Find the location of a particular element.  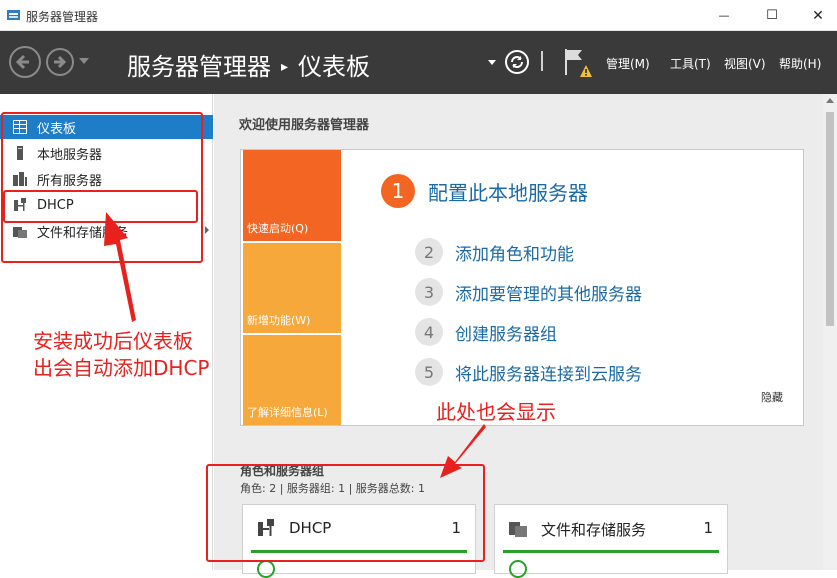

annotation-box-dhcp-item is located at coordinates (100, 206).